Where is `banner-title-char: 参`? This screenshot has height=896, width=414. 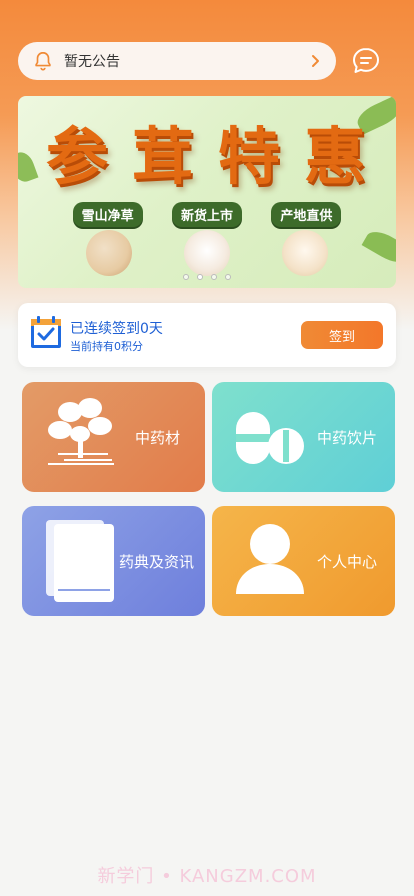
banner-title-char: 参 is located at coordinates (77, 156).